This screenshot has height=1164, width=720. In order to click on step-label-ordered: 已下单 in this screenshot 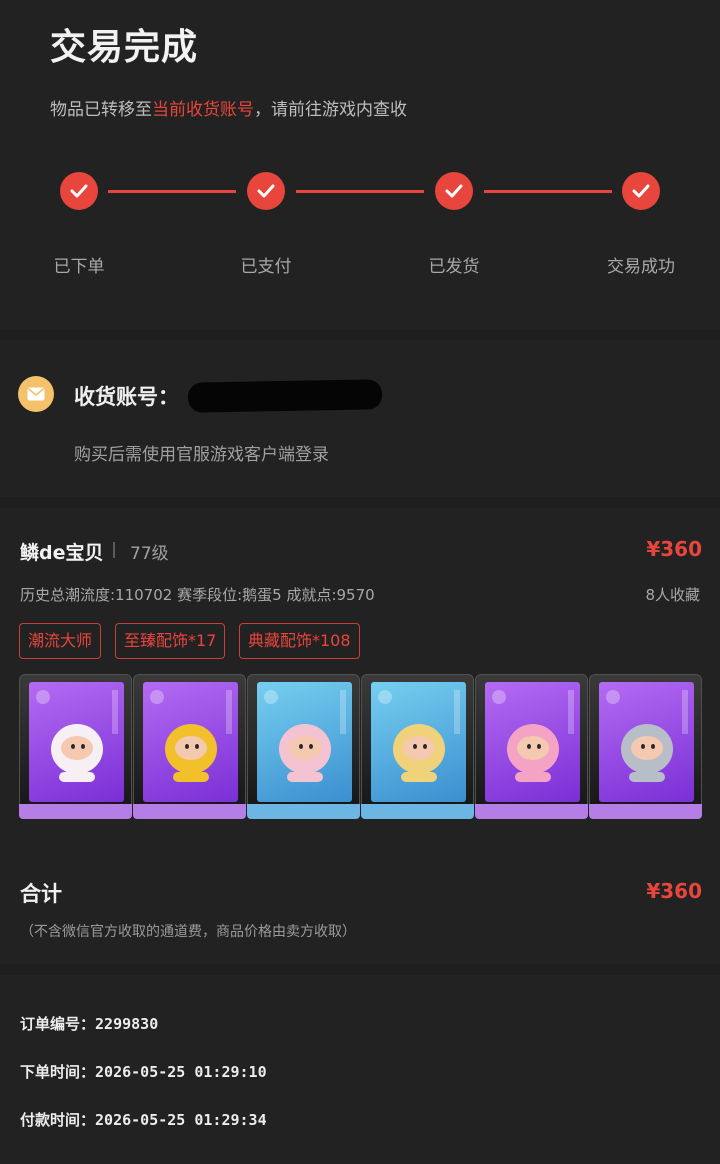, I will do `click(79, 267)`.